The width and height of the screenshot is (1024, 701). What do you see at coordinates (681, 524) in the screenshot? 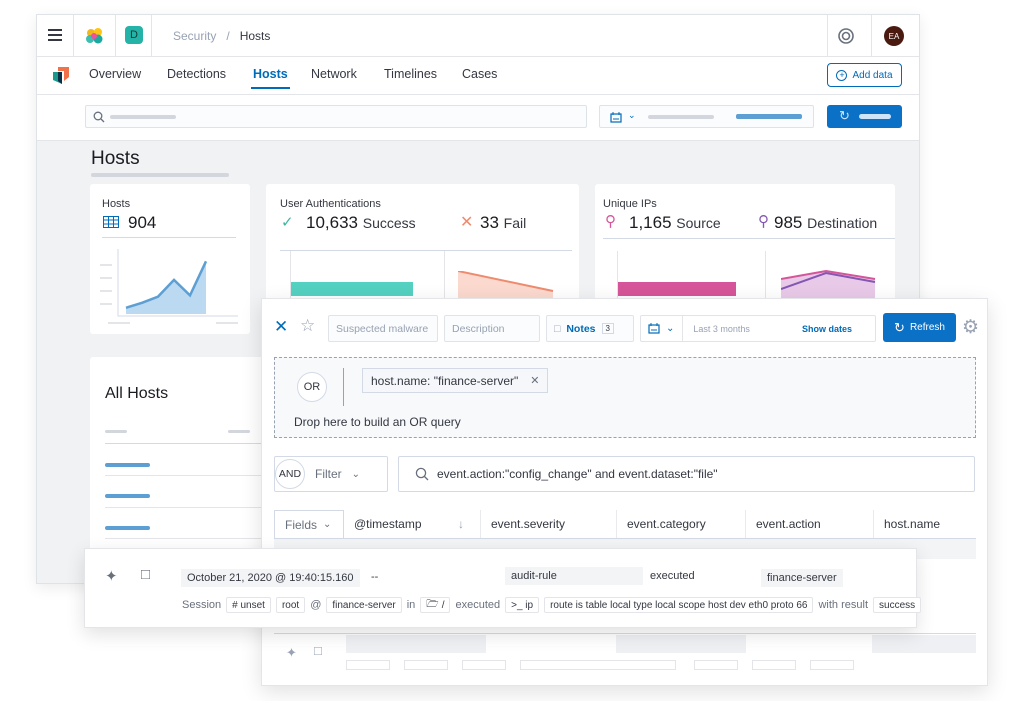
I see `column-event-category: event.category` at bounding box center [681, 524].